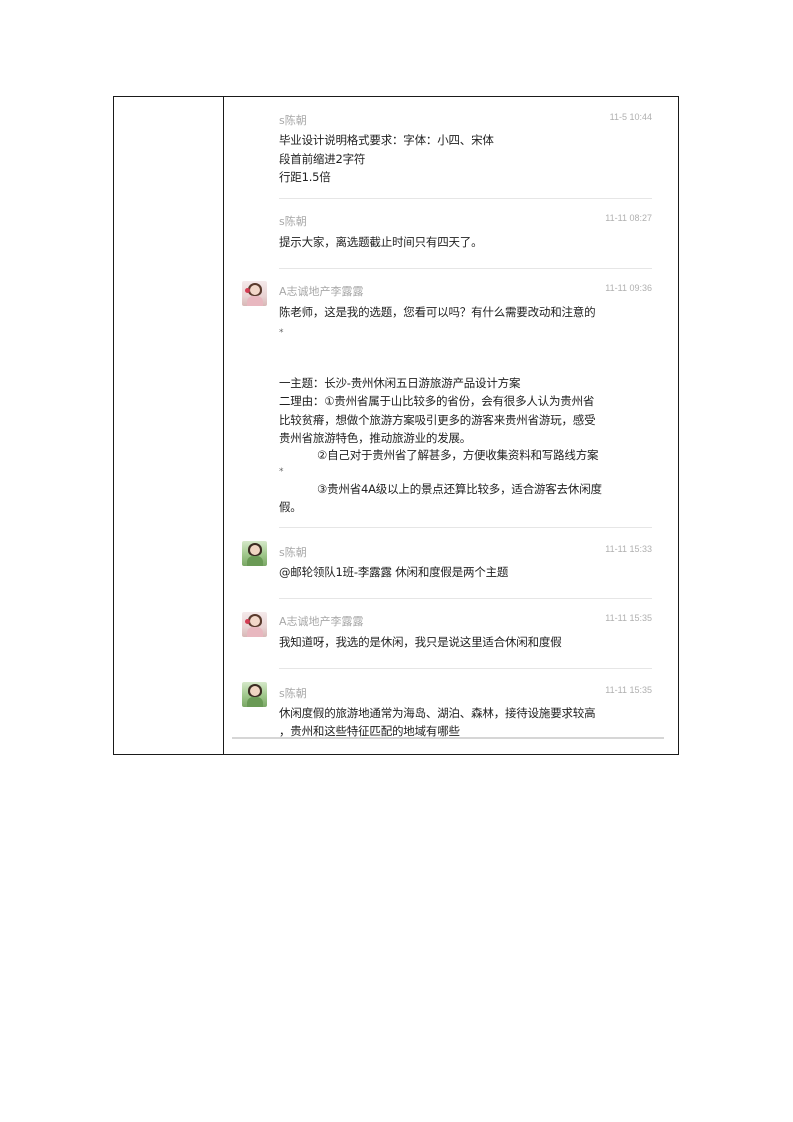  Describe the element at coordinates (630, 117) in the screenshot. I see `message-time: 11-5 10:44` at that location.